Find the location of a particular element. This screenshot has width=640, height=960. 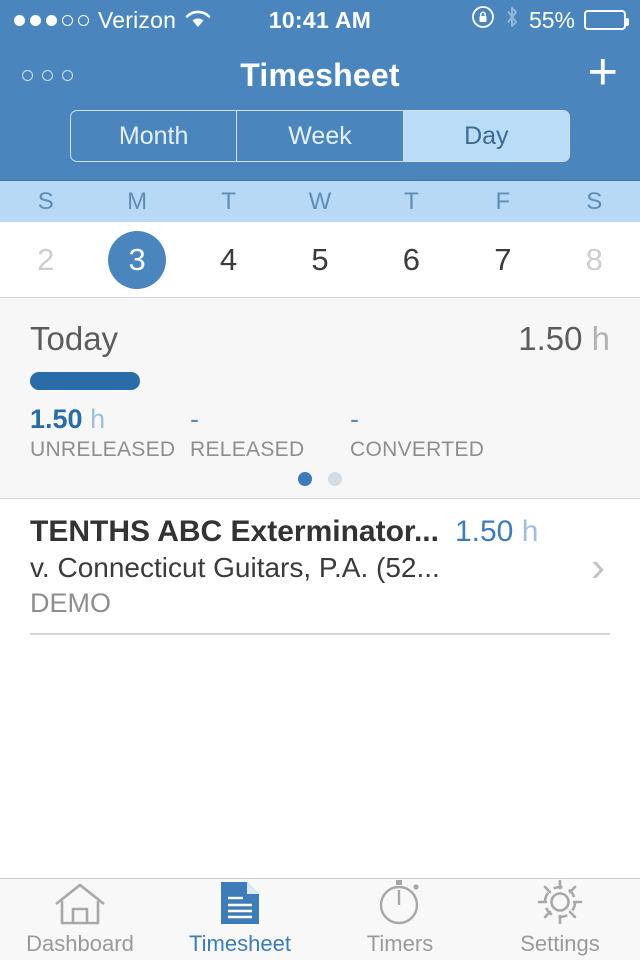

entry-hours: 1.50 h is located at coordinates (496, 531).